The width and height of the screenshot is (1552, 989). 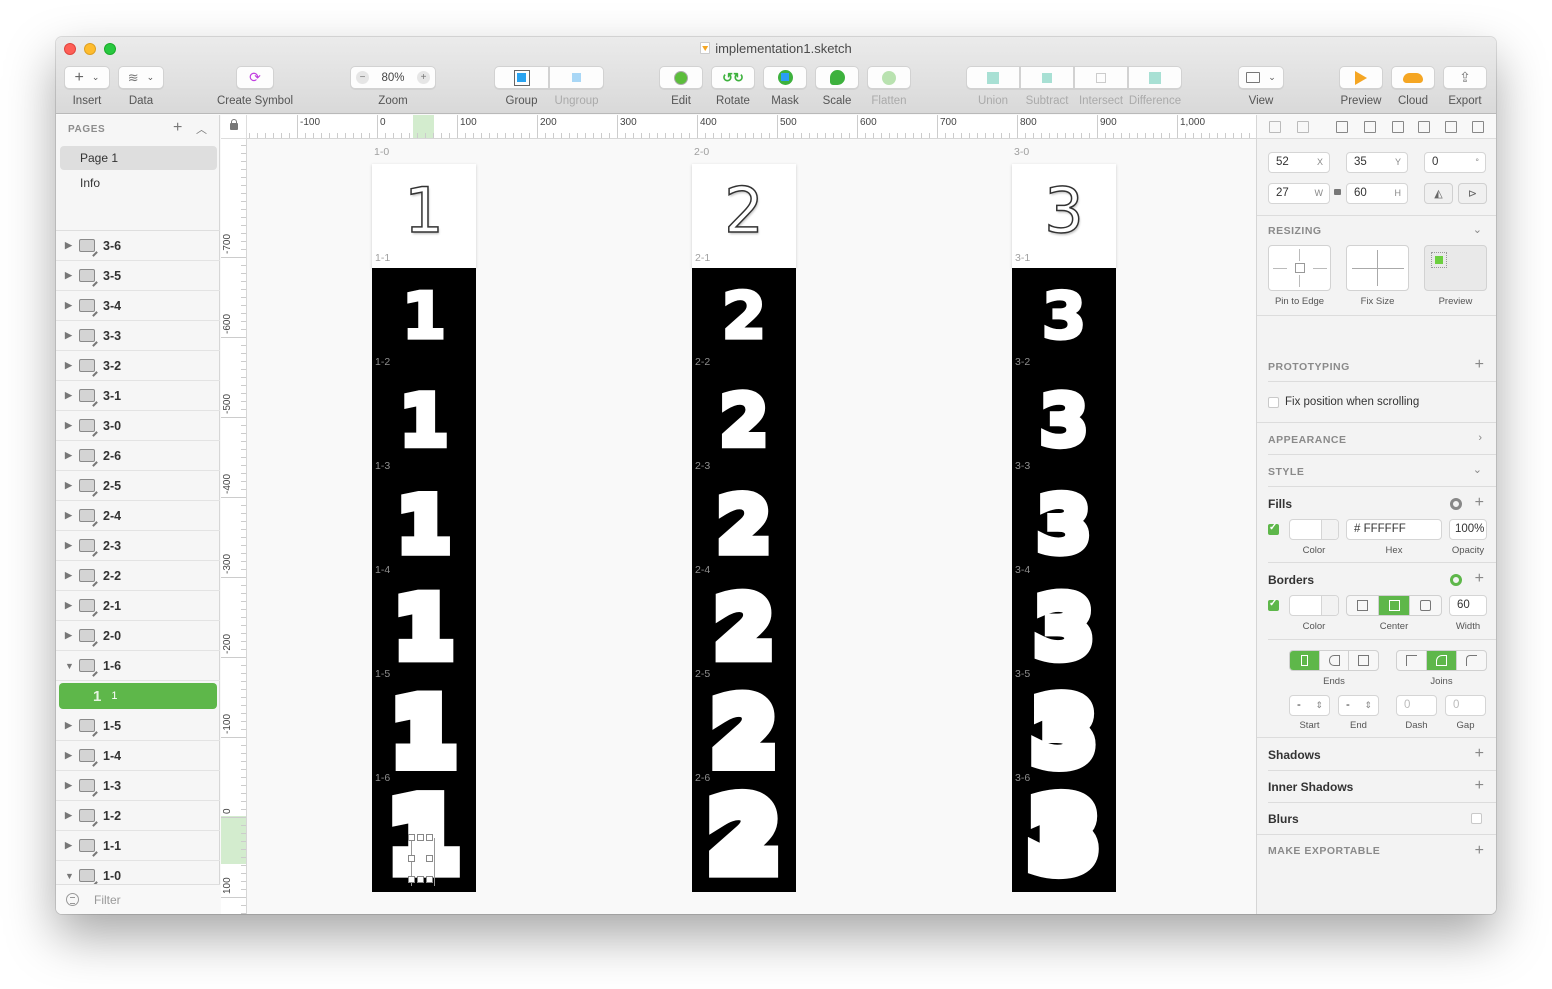 I want to click on filter-input: Filter, so click(x=138, y=899).